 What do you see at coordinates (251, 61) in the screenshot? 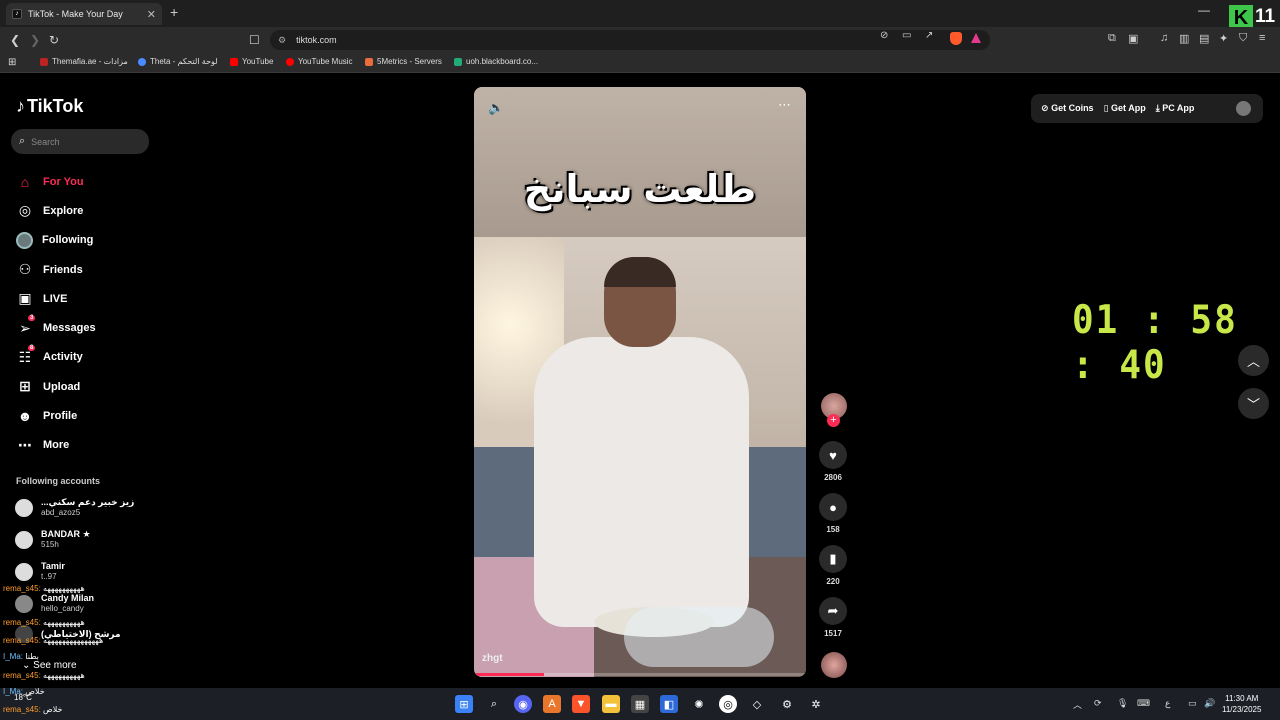
I see `bookmark-item-youtube: YouTube` at bounding box center [251, 61].